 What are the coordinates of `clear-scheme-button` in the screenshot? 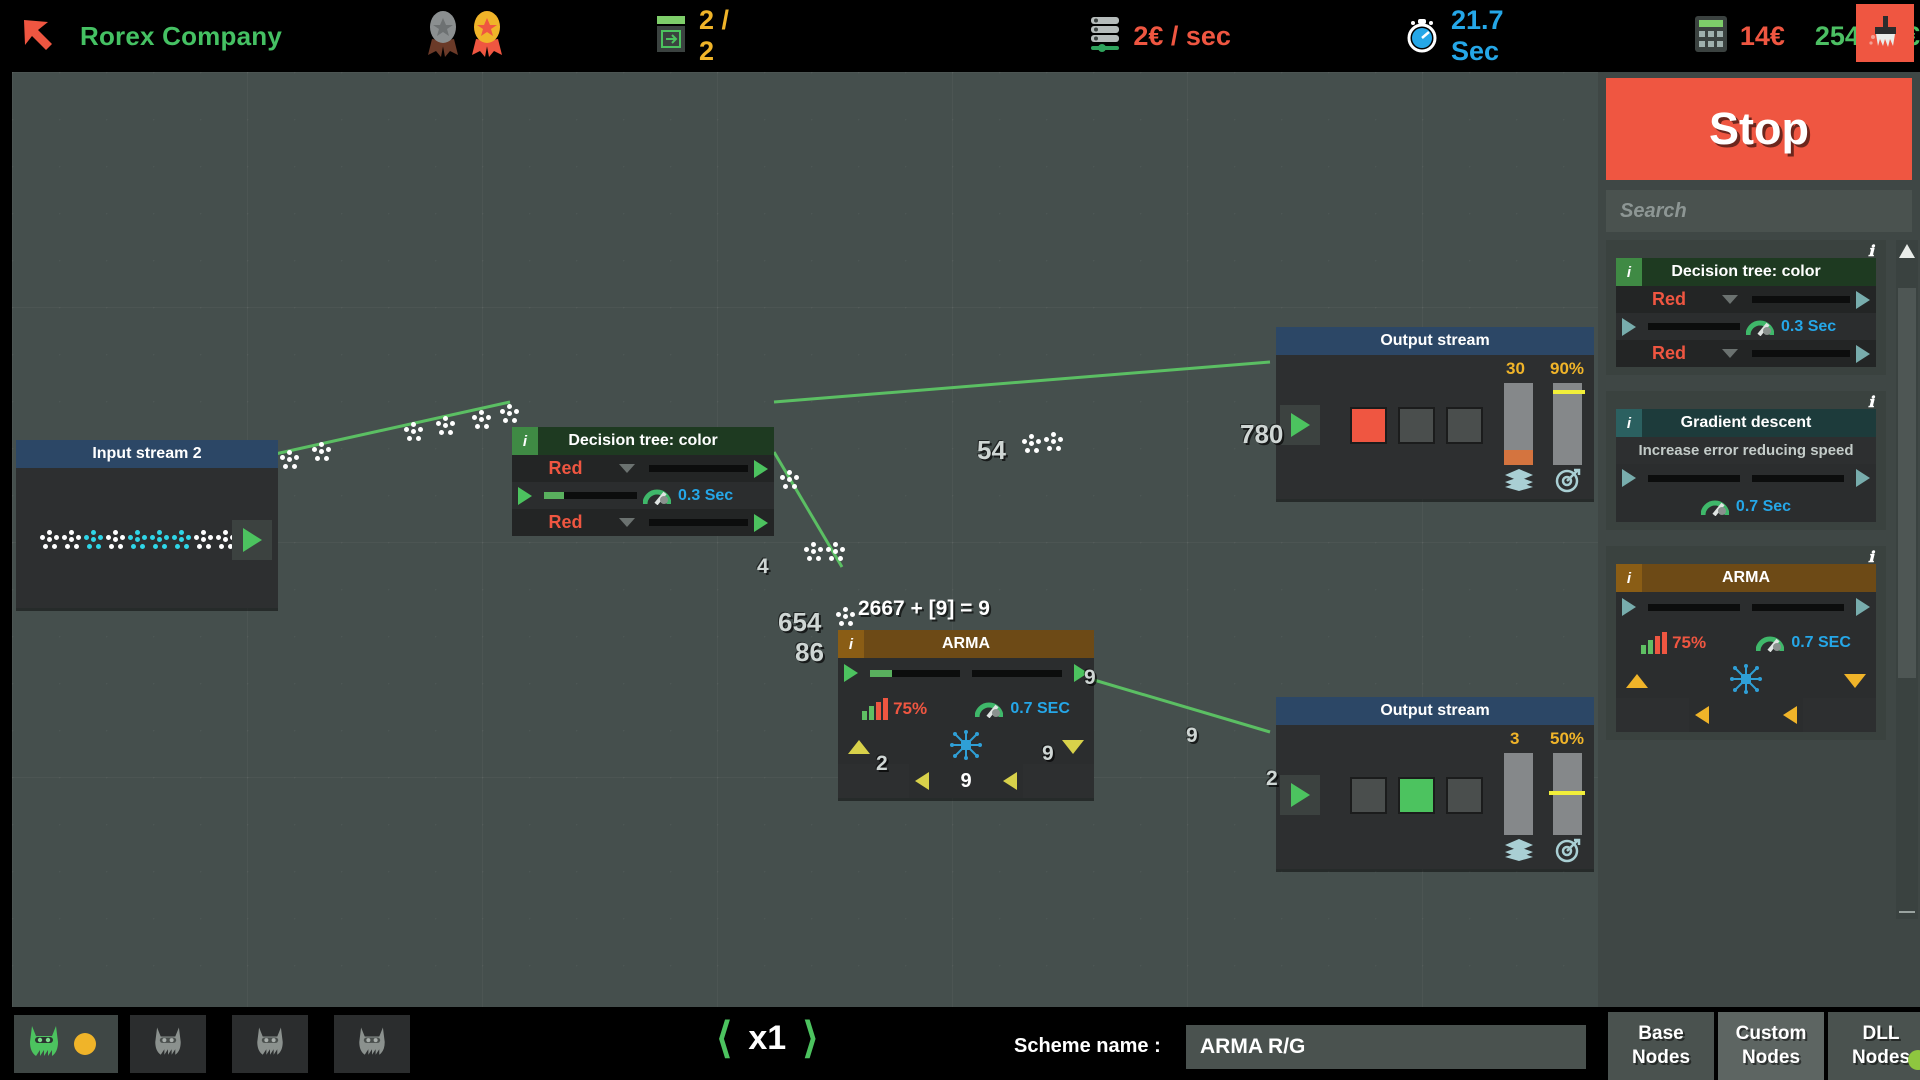 It's located at (1885, 33).